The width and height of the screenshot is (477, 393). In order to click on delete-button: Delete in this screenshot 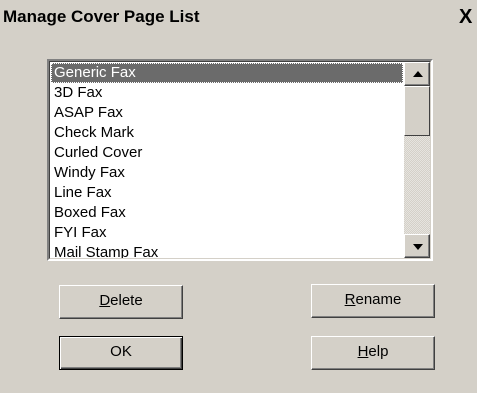, I will do `click(121, 302)`.